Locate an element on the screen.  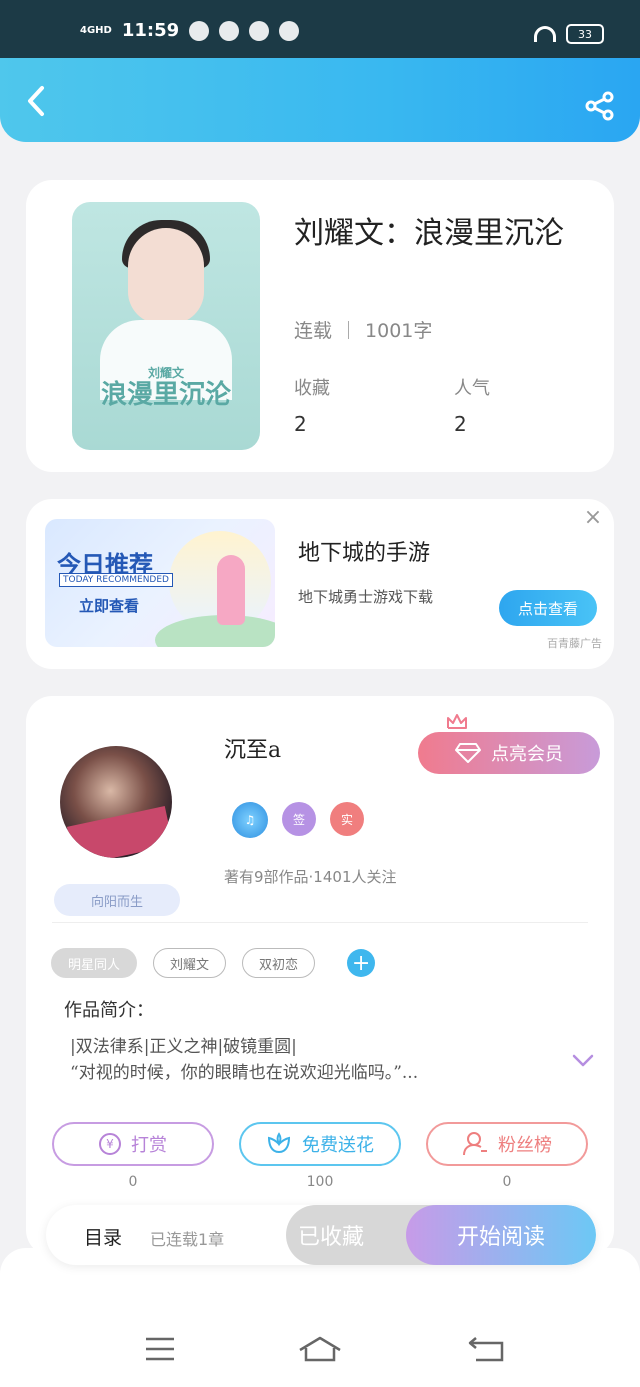
reward-action: ¥ 打赏 0 is located at coordinates (133, 1156).